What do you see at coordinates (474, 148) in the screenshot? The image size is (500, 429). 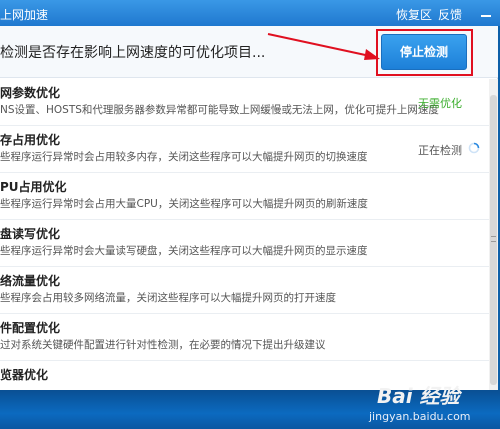 I see `loading-spinner-icon` at bounding box center [474, 148].